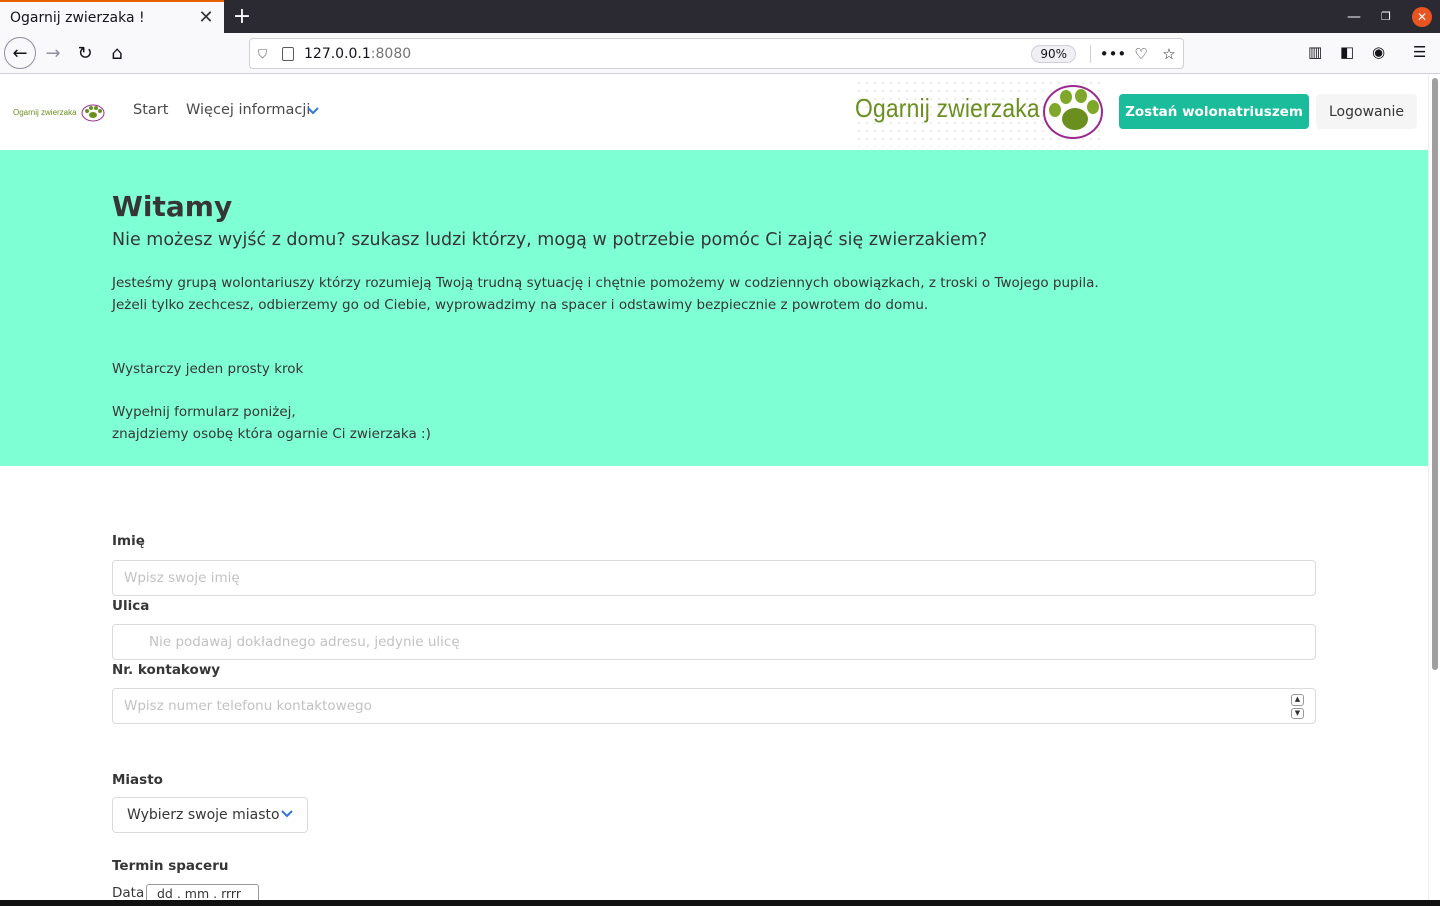 Image resolution: width=1440 pixels, height=906 pixels. I want to click on page-scrollbar, so click(1434, 487).